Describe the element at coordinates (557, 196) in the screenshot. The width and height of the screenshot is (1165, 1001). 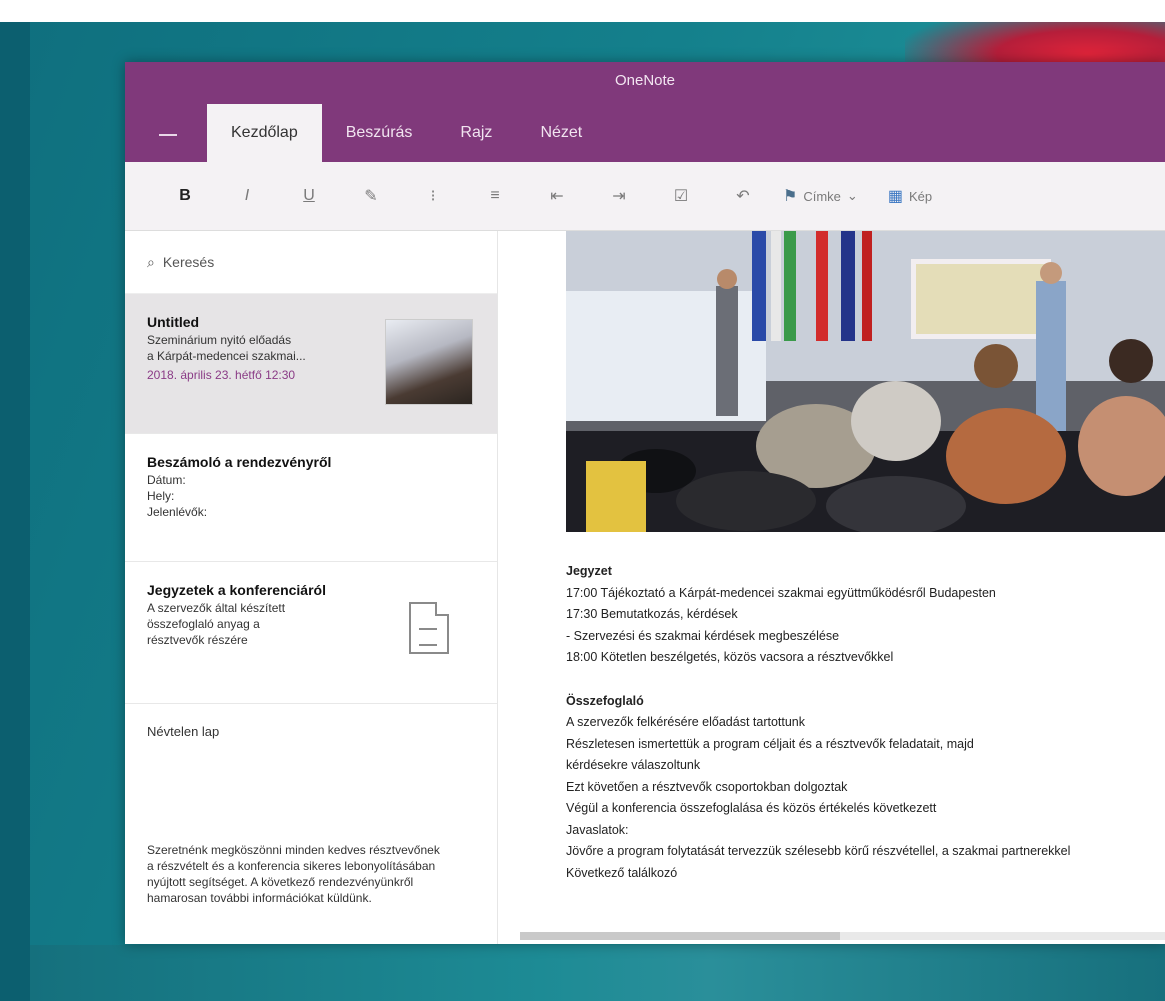
I see `outdent-icon: ⇤` at that location.